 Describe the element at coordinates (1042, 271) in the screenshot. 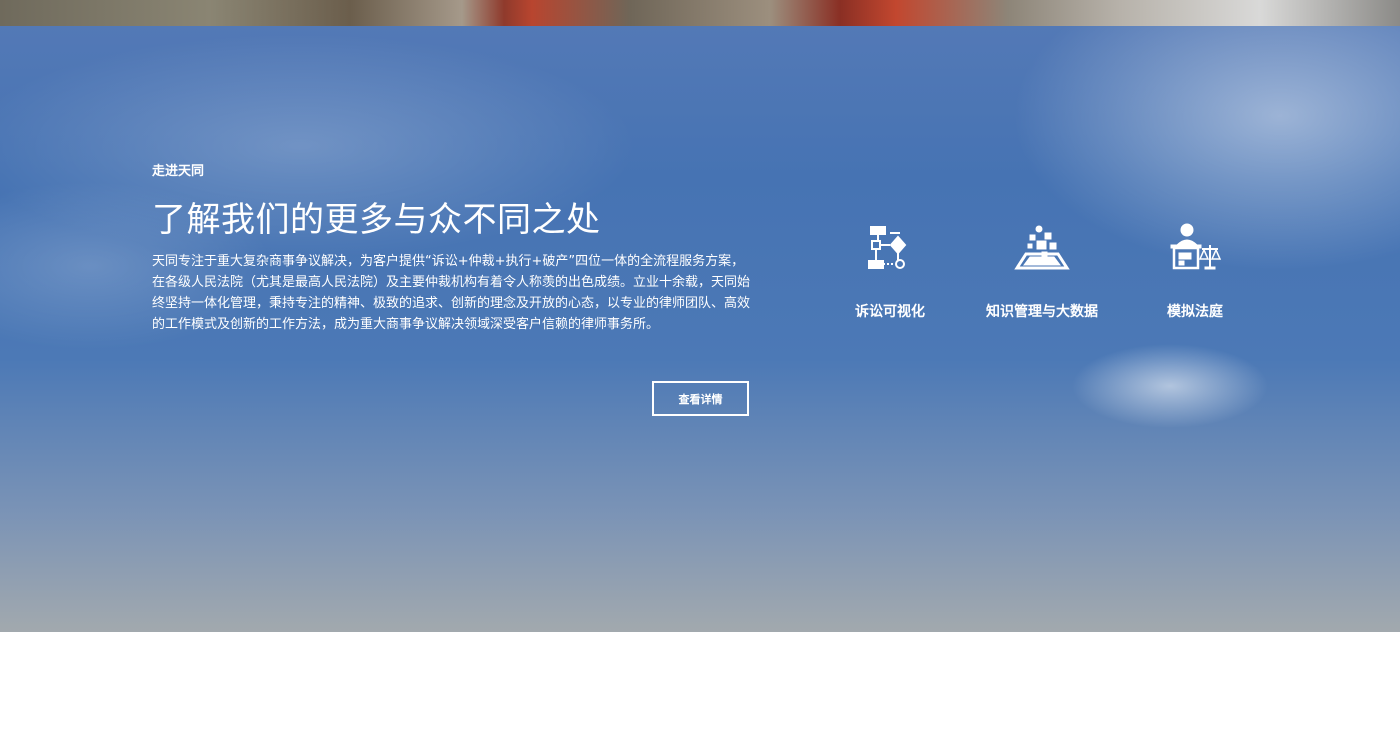

I see `feature-knowledge-big-data: 知识管理与大数据` at that location.